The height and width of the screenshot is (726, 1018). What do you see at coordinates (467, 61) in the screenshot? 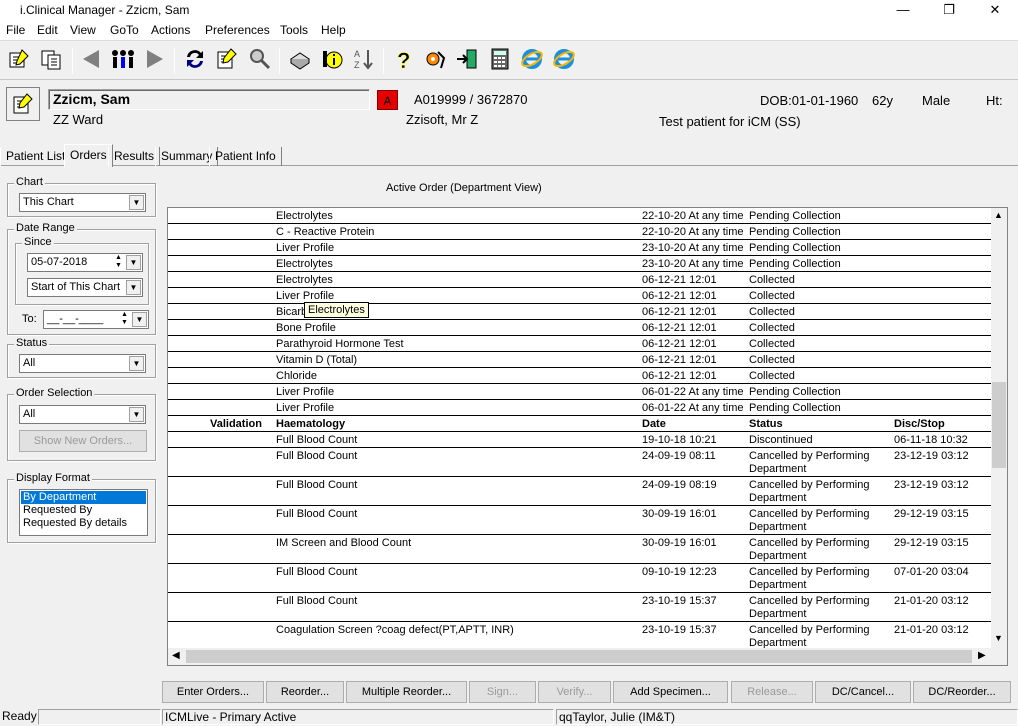
I see `exit-icon` at bounding box center [467, 61].